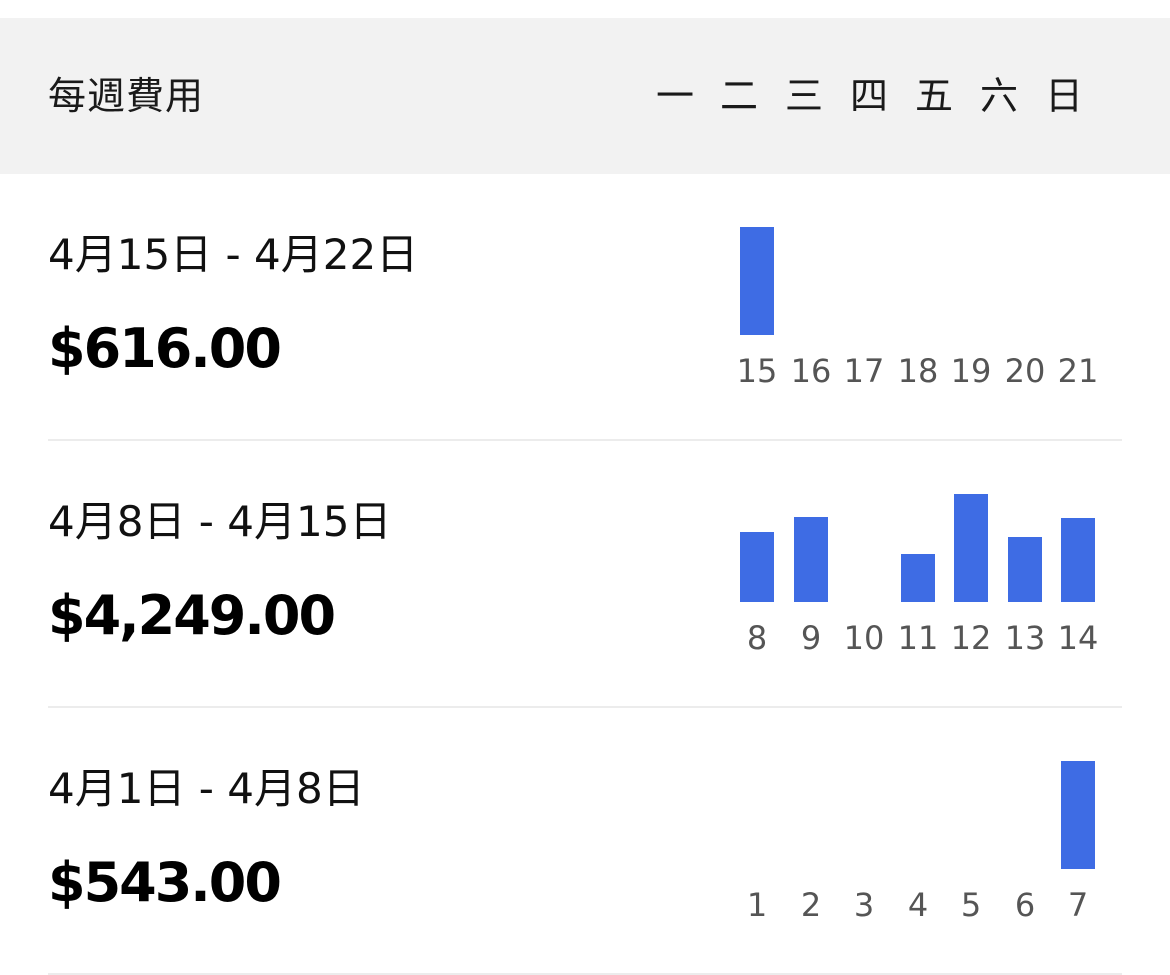 The image size is (1170, 975). I want to click on day-label: 12, so click(971, 638).